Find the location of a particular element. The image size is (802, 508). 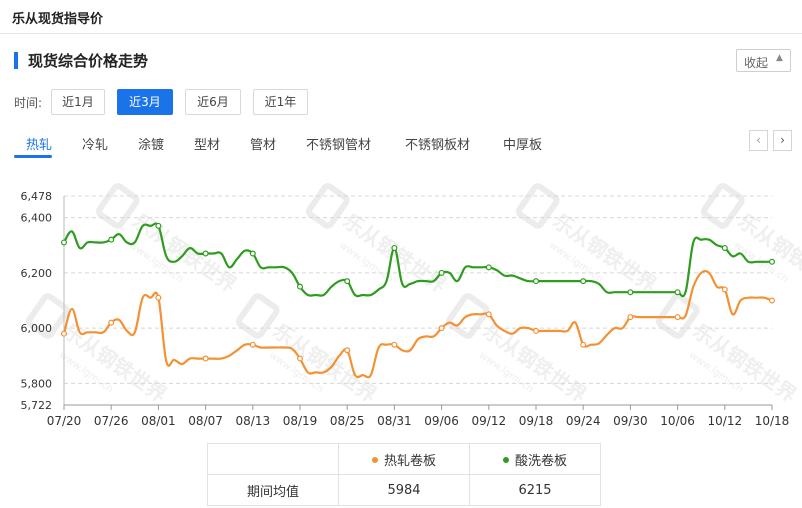

tab-stainless-plate: 不锈钢板材 is located at coordinates (437, 143).